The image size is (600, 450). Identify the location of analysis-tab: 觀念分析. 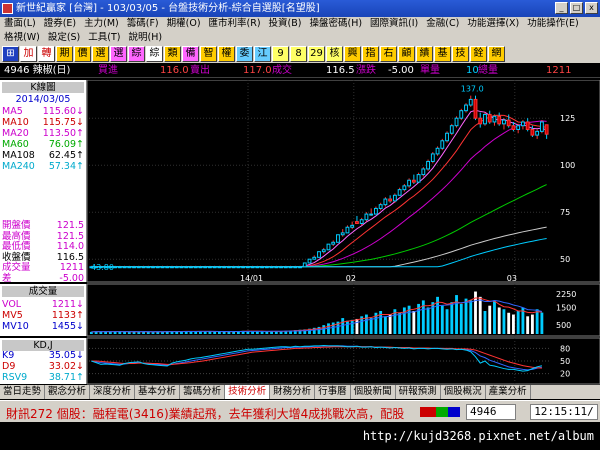
(68, 392).